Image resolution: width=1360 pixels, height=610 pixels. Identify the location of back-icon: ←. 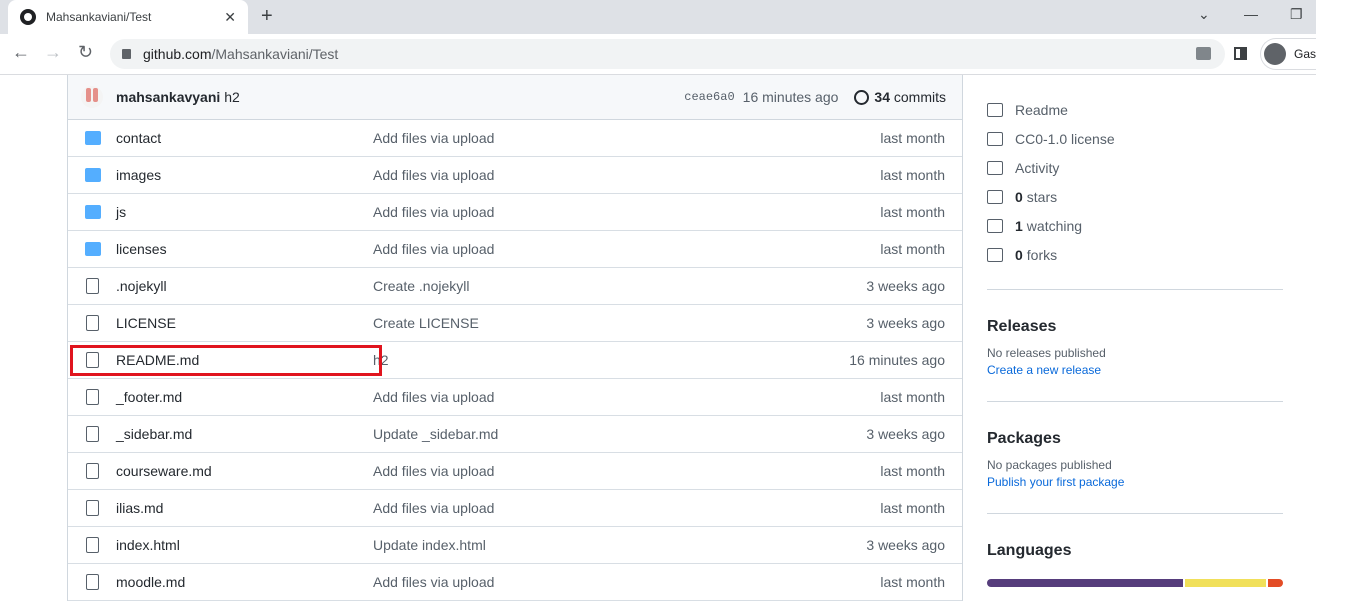
(21, 52).